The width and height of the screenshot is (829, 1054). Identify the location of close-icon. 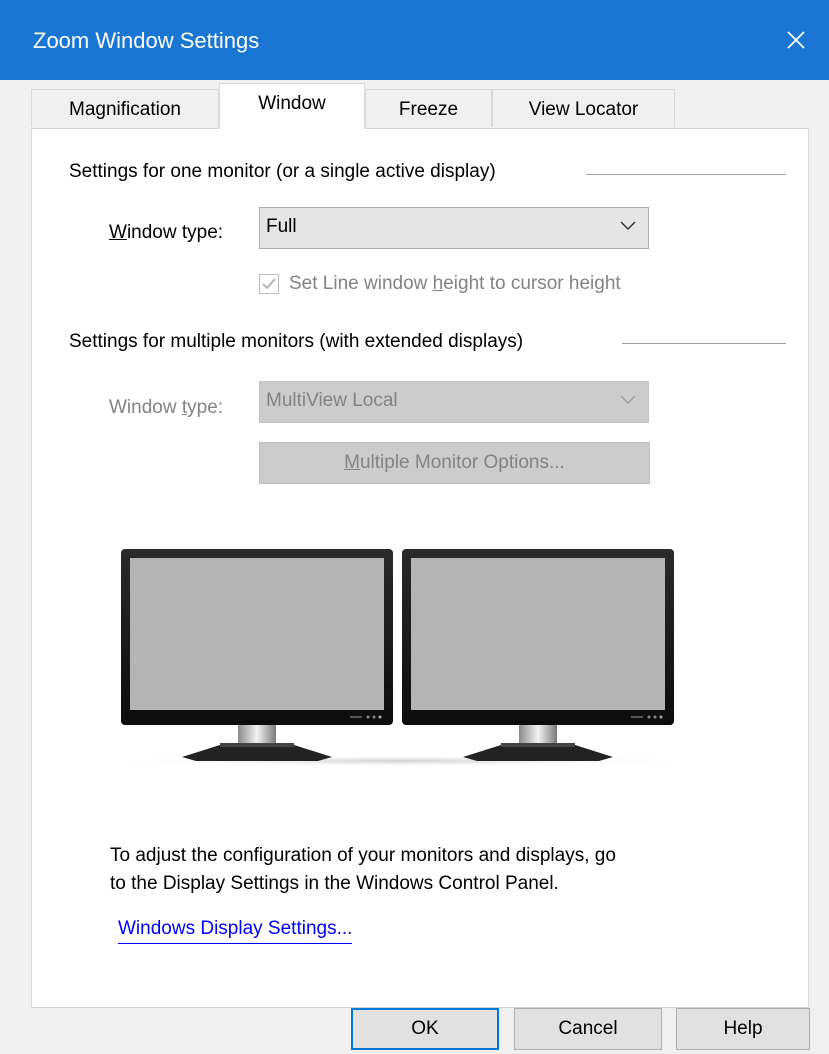
(796, 40).